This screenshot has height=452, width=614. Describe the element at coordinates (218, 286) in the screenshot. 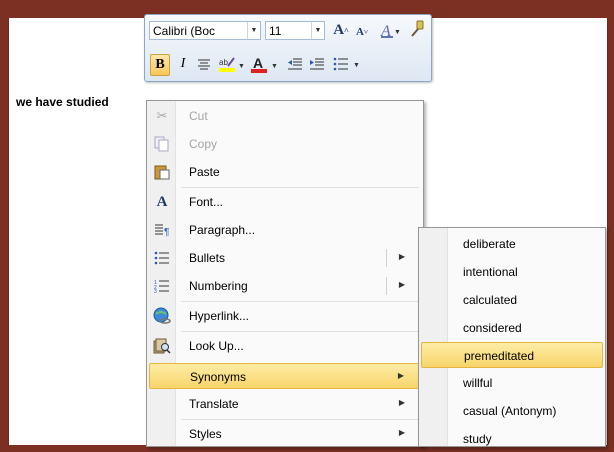

I see `menu-item-label: Numbering` at that location.